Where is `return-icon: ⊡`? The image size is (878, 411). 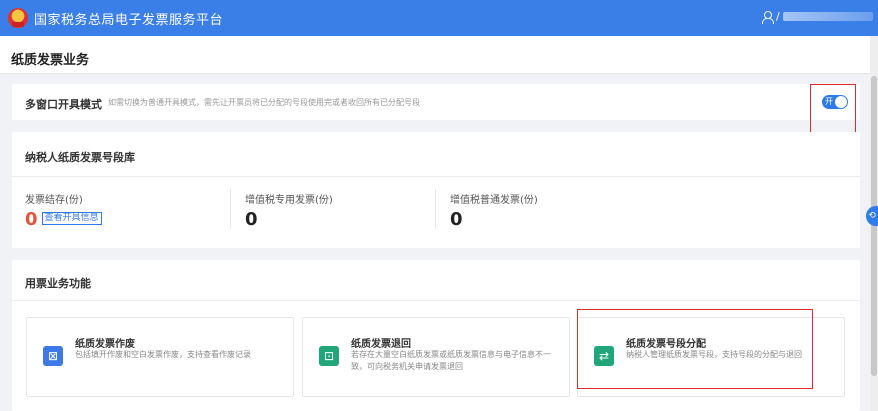 return-icon: ⊡ is located at coordinates (329, 356).